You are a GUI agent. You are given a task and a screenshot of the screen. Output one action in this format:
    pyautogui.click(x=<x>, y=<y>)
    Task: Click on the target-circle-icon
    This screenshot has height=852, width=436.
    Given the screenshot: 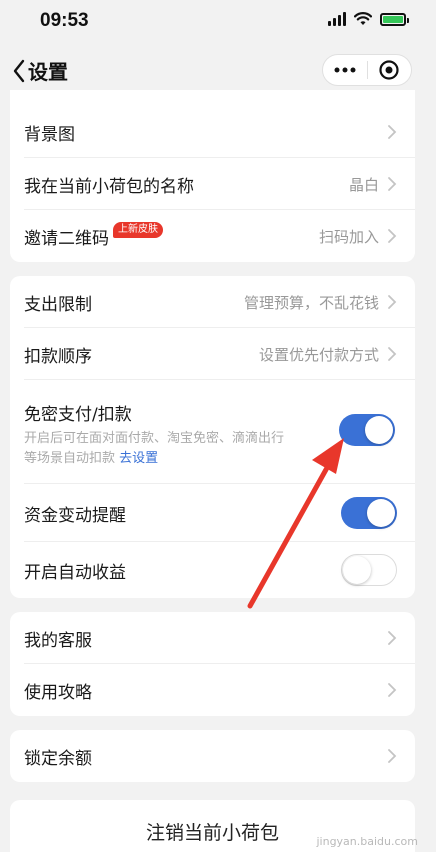 What is the action you would take?
    pyautogui.click(x=389, y=70)
    